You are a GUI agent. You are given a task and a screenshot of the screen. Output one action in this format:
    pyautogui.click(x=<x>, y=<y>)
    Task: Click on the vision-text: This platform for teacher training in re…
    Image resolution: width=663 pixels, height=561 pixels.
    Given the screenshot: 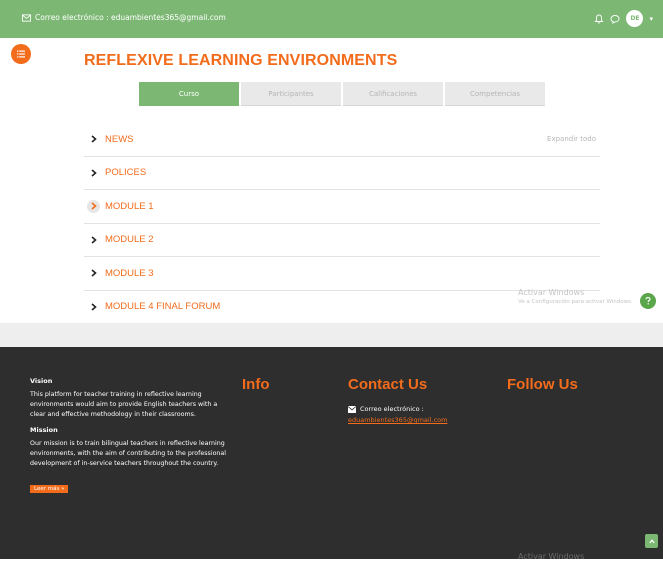 What is the action you would take?
    pyautogui.click(x=124, y=404)
    